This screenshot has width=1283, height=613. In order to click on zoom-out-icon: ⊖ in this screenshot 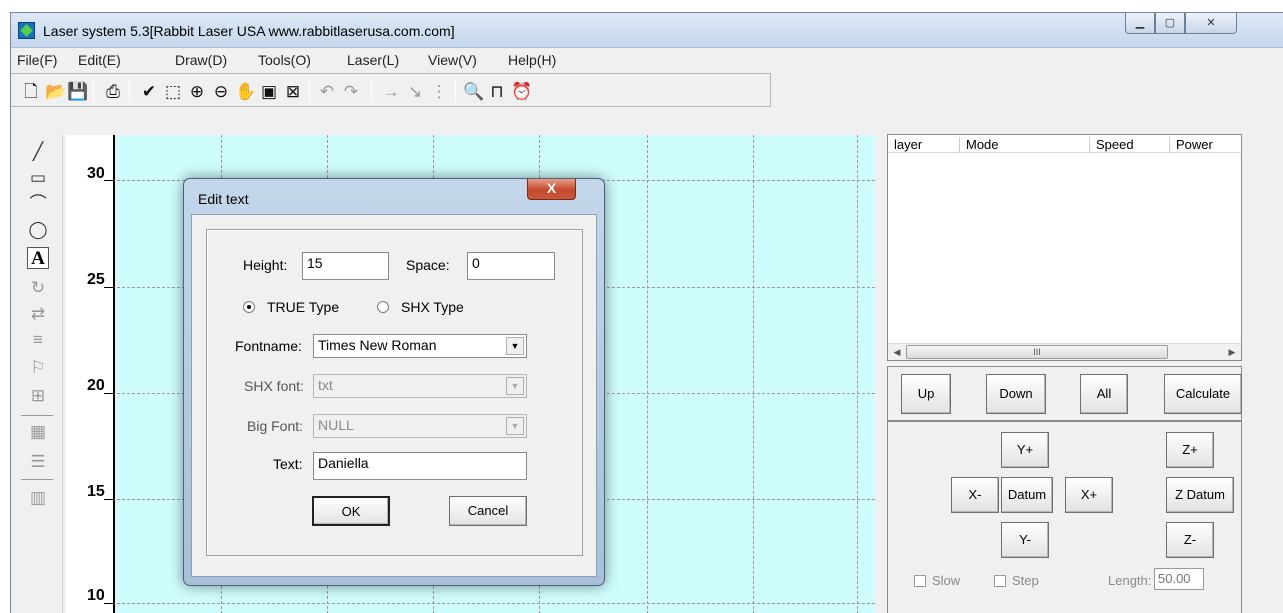, I will do `click(221, 92)`.